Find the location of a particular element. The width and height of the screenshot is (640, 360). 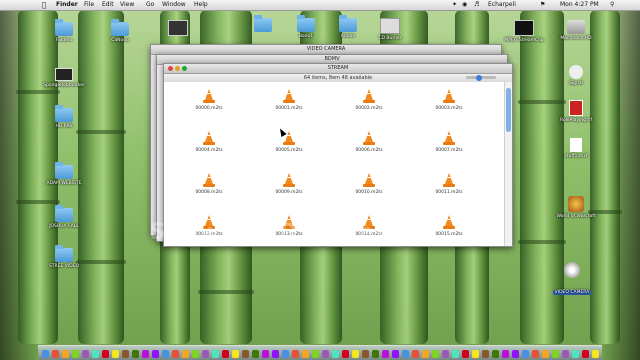

desktop-icon is located at coordinates (178, 28).